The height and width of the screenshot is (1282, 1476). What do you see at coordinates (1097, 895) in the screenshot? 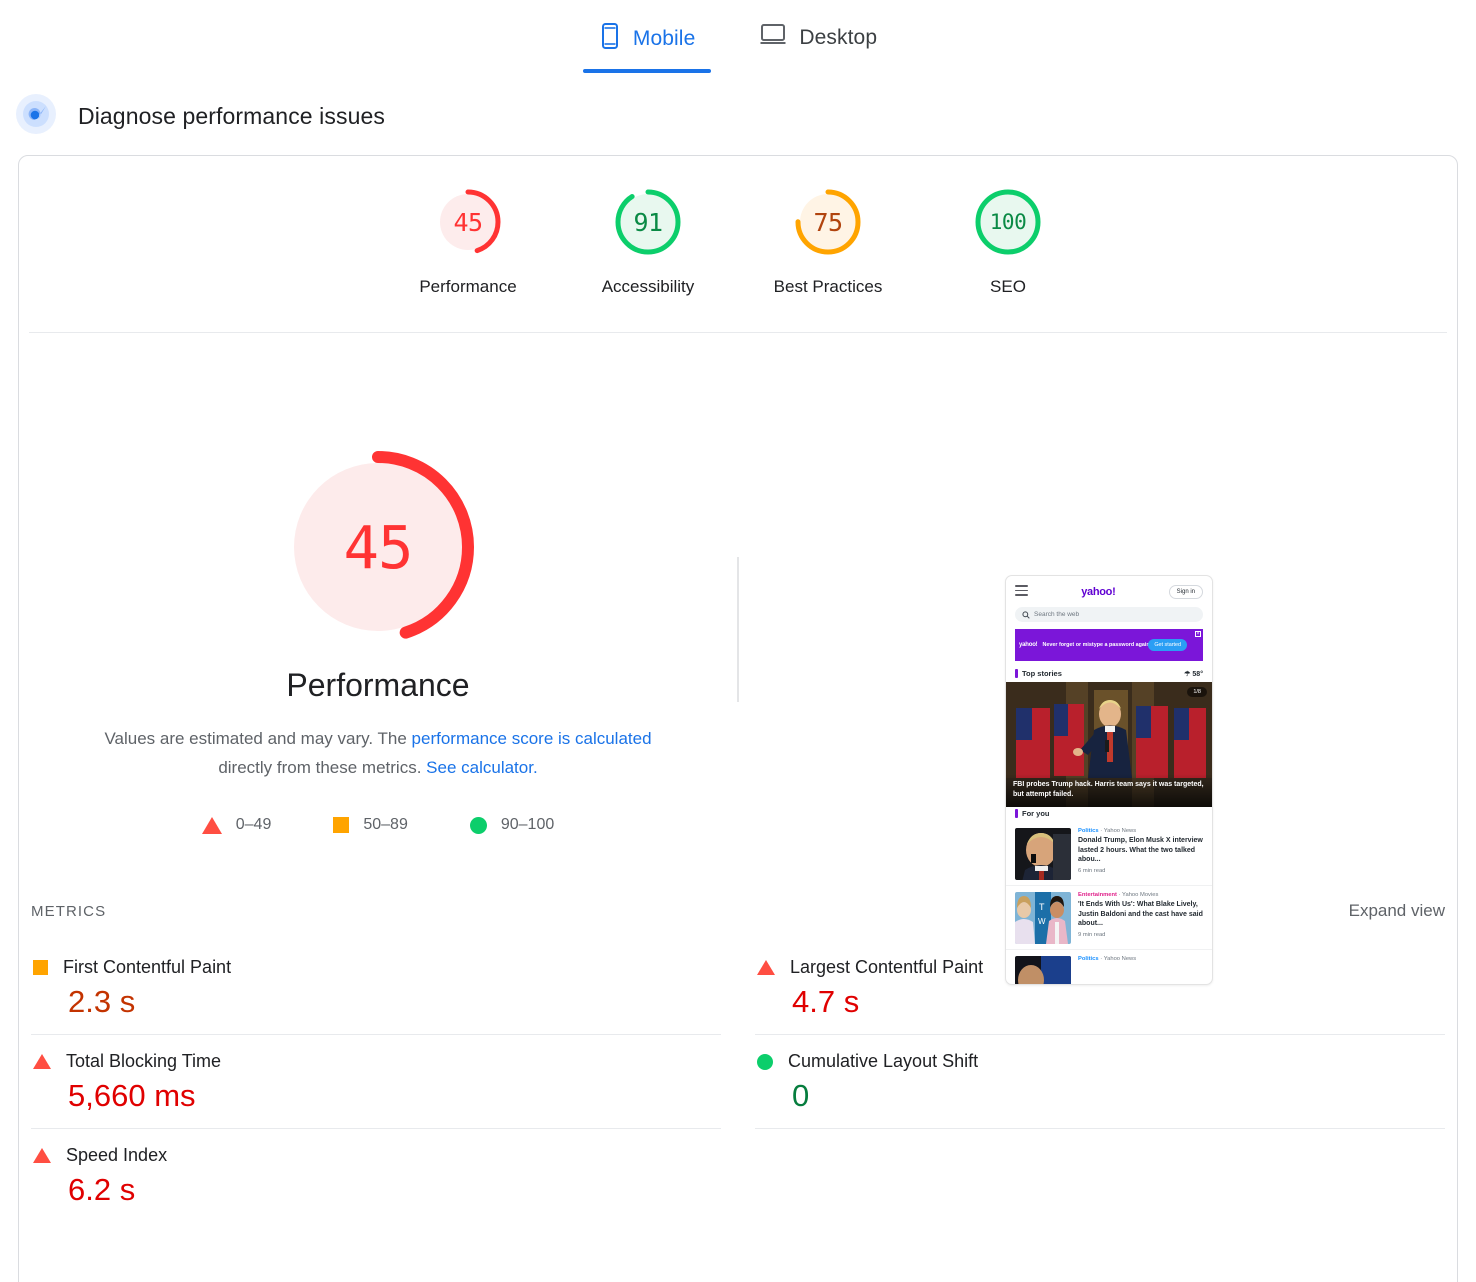
I see `story-category: Entertainment` at bounding box center [1097, 895].